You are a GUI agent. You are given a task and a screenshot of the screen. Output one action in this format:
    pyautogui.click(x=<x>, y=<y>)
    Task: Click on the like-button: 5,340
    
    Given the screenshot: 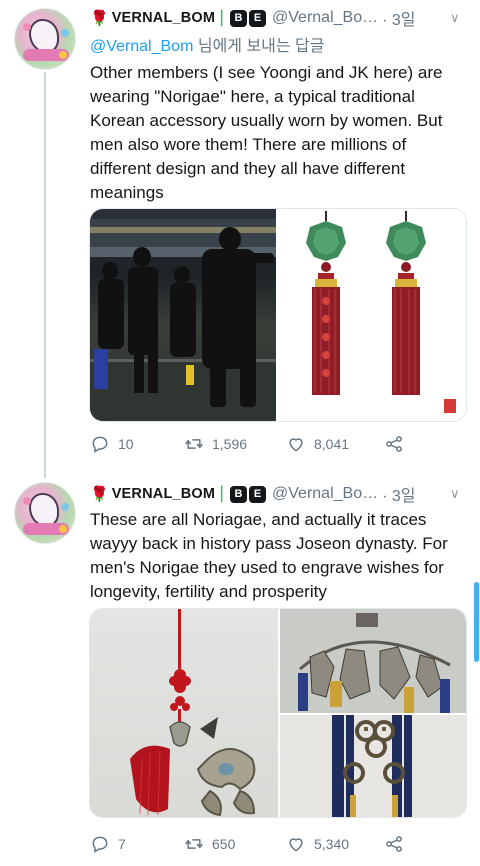 What is the action you would take?
    pyautogui.click(x=317, y=844)
    